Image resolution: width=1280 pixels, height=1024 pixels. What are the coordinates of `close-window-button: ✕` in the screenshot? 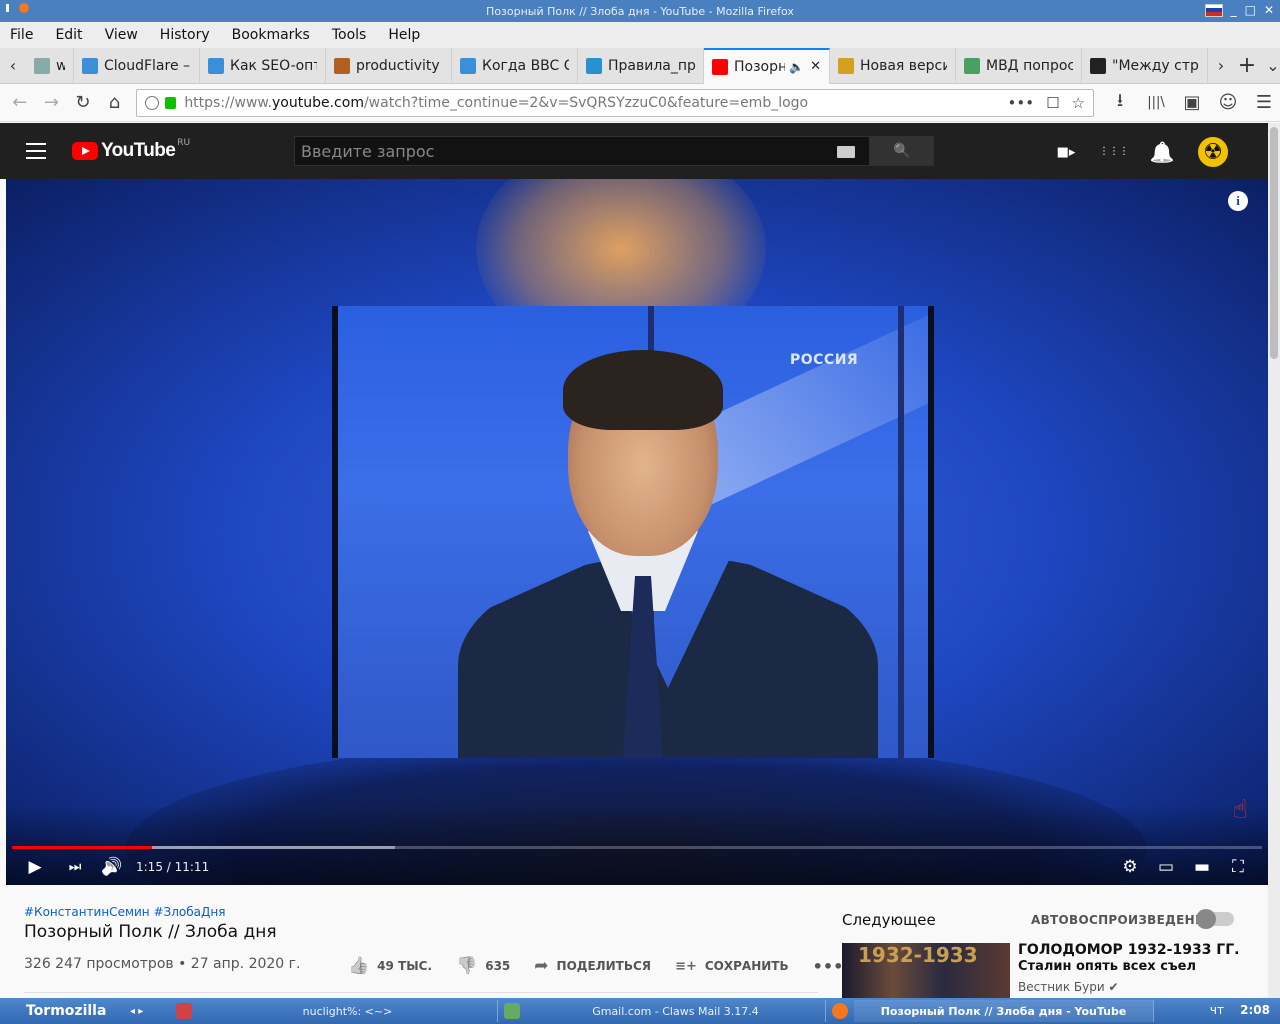 It's located at (1269, 10).